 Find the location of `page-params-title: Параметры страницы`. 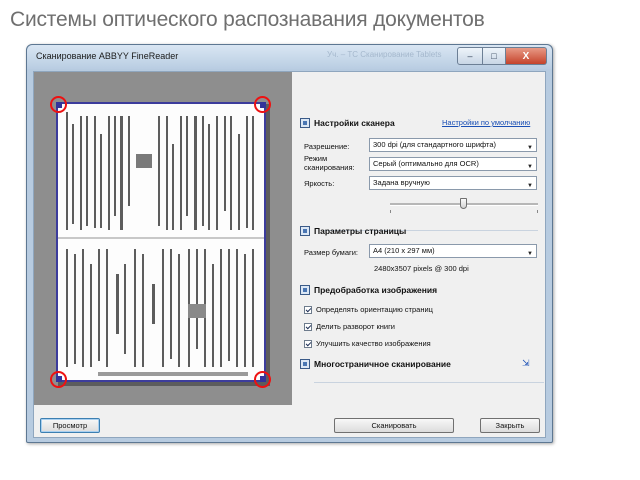

page-params-title: Параметры страницы is located at coordinates (360, 231).